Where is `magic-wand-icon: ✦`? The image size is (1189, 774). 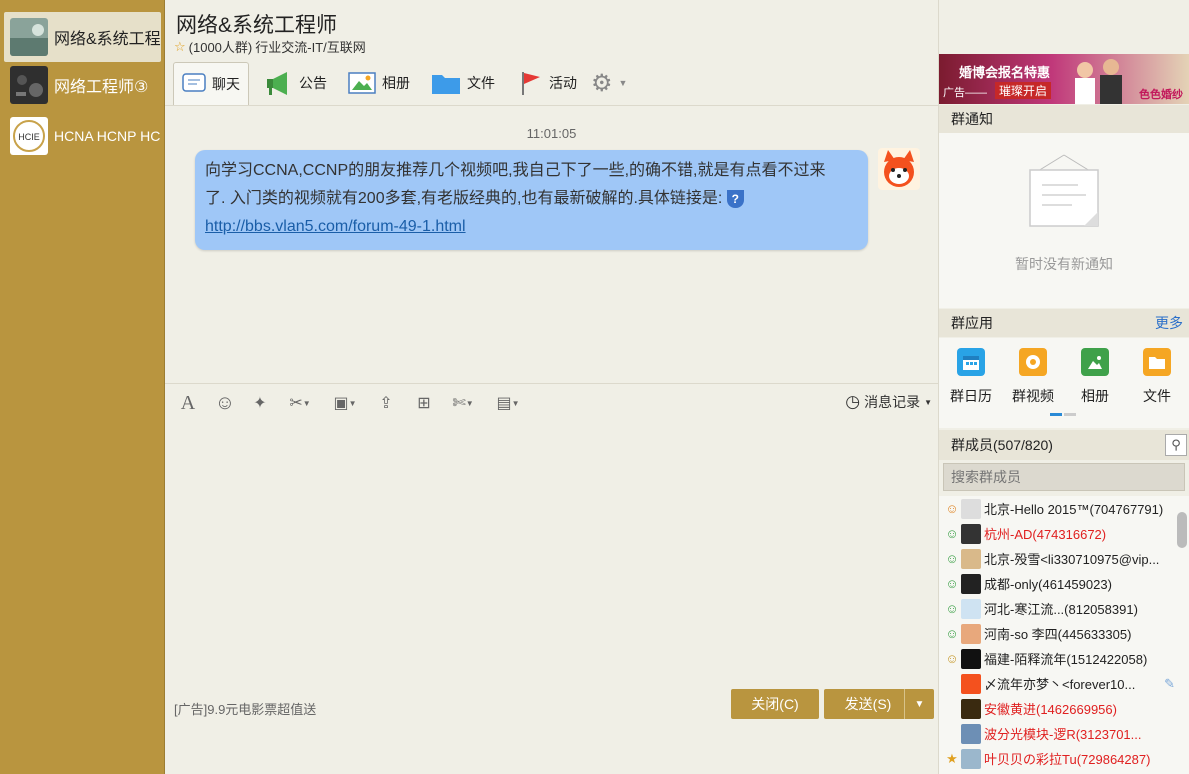 magic-wand-icon: ✦ is located at coordinates (260, 403).